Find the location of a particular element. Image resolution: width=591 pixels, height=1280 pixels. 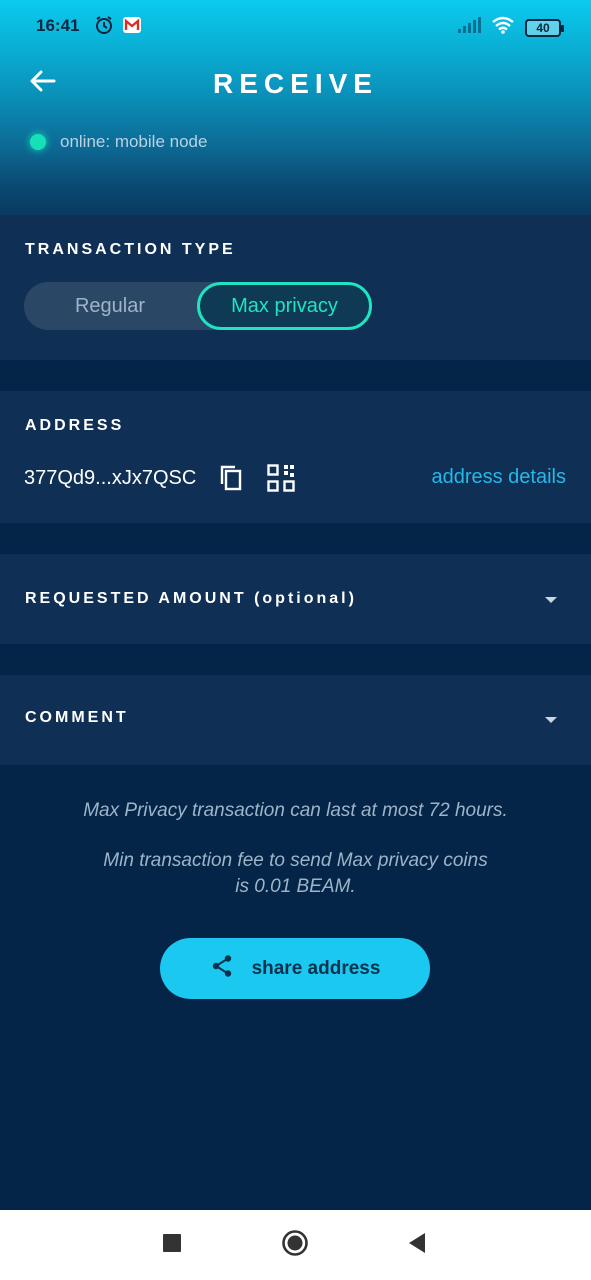

transaction-type-toggle: Regular Max privacy is located at coordinates (198, 306).